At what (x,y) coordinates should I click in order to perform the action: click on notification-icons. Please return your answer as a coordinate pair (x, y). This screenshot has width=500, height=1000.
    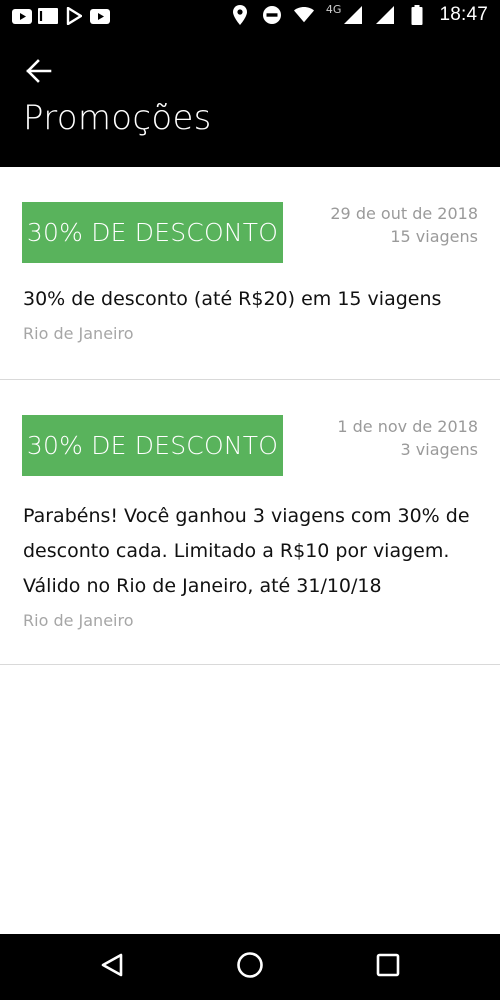
    Looking at the image, I should click on (61, 16).